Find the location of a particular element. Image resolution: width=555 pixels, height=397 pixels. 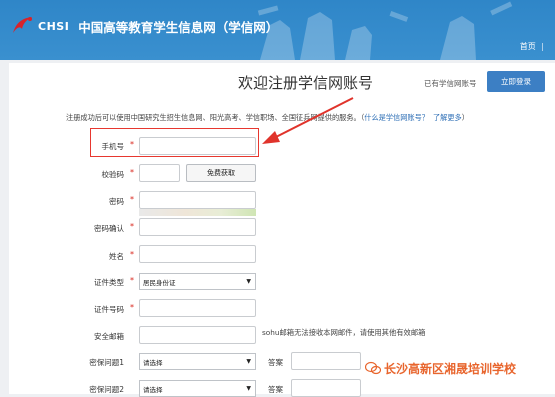

wechat-icon is located at coordinates (373, 368).